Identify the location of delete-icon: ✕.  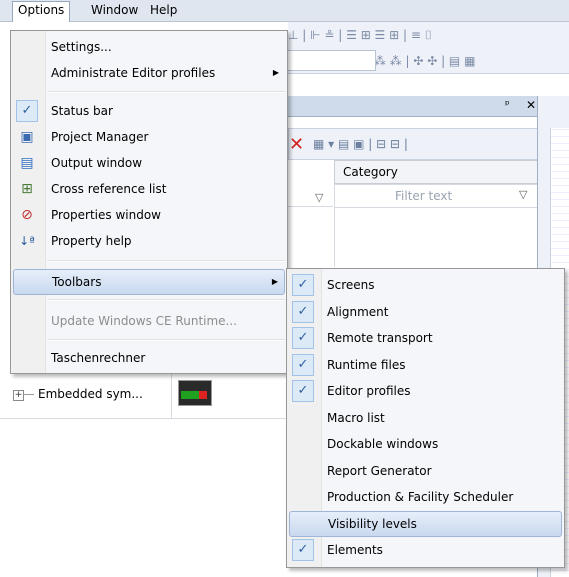
(296, 144).